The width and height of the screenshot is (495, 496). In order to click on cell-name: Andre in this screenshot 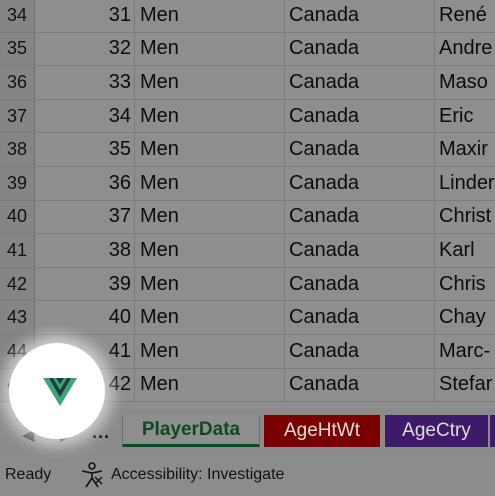, I will do `click(465, 49)`.